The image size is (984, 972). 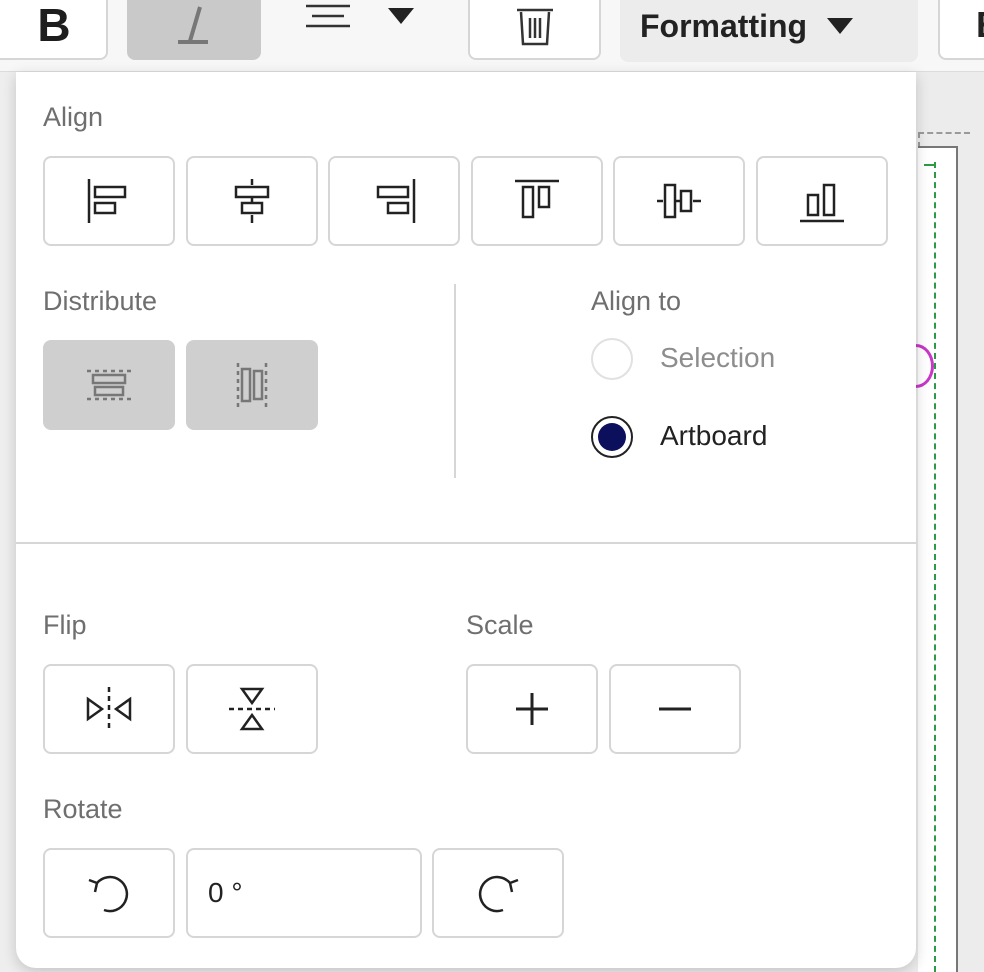 I want to click on scale-label: Scale, so click(x=500, y=625).